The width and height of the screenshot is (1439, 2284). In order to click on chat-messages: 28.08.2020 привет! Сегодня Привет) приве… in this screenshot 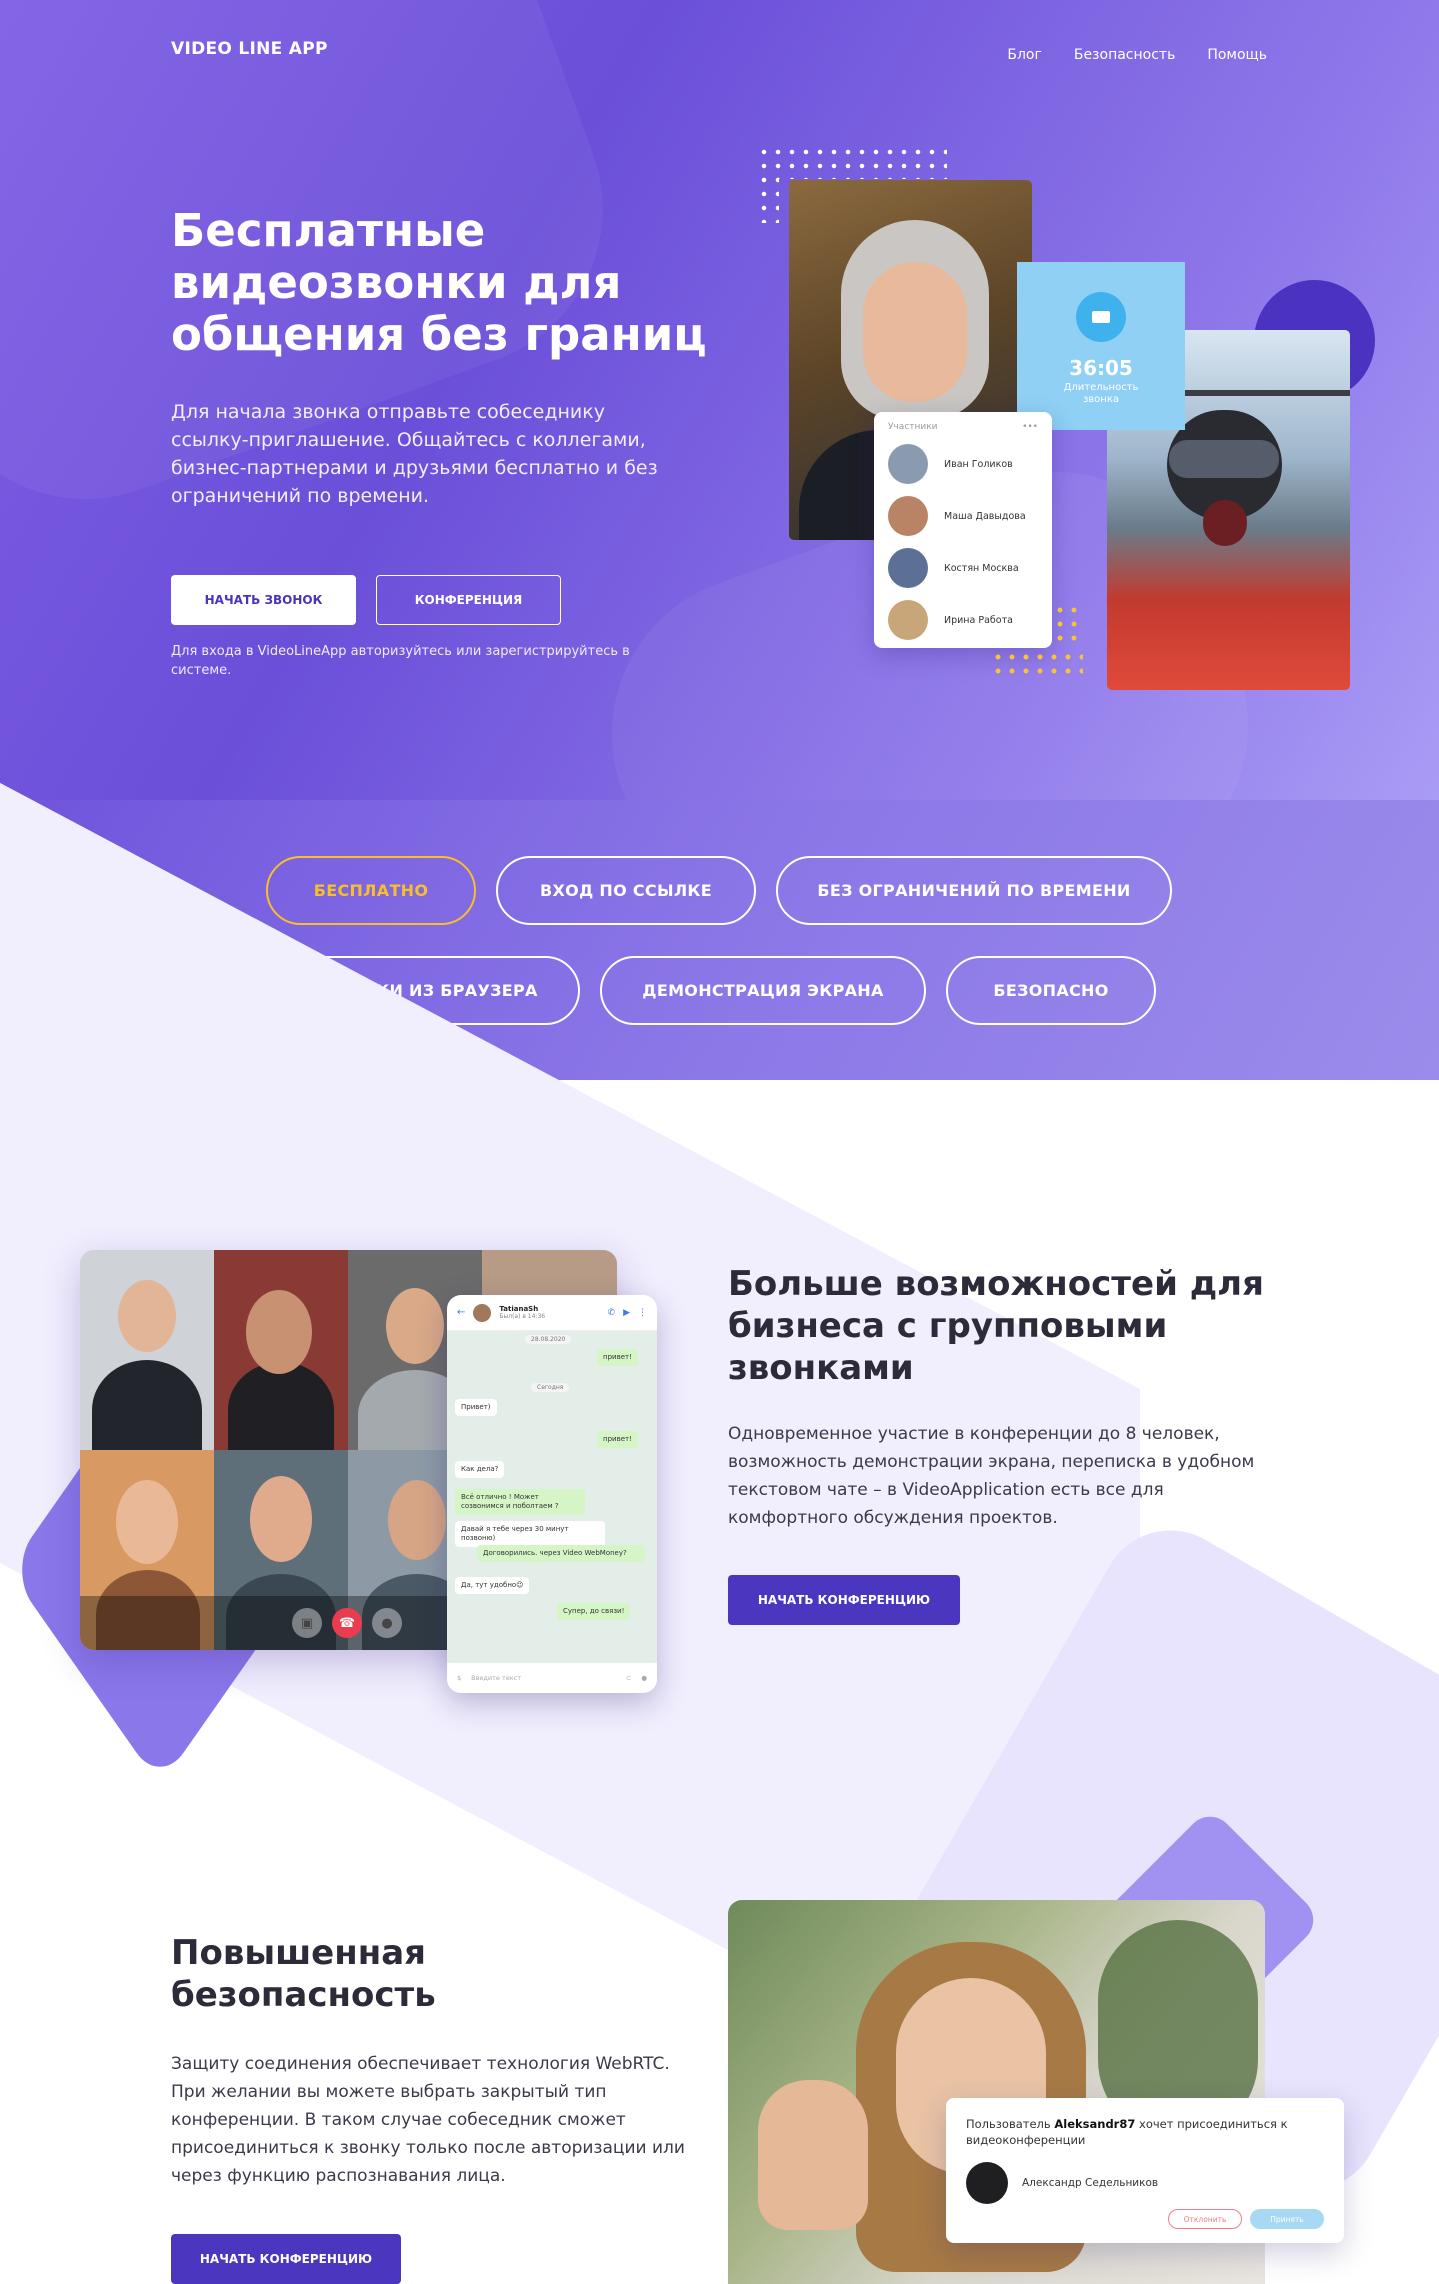, I will do `click(552, 1497)`.